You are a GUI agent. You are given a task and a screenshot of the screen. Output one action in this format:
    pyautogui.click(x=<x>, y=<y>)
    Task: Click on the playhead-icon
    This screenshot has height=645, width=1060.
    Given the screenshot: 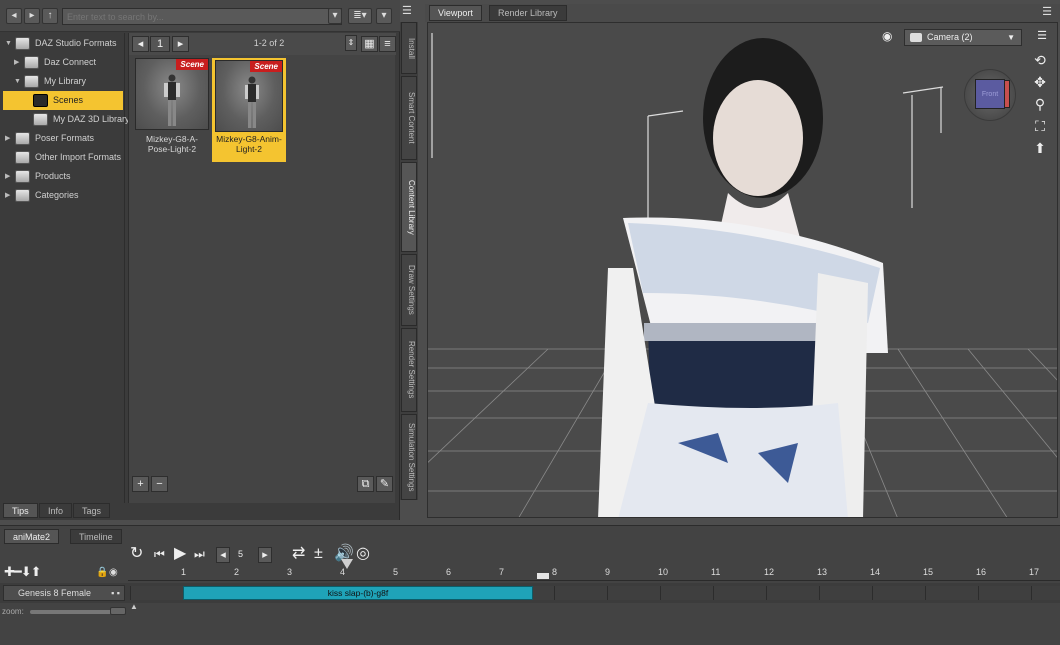 What is the action you would take?
    pyautogui.click(x=347, y=564)
    